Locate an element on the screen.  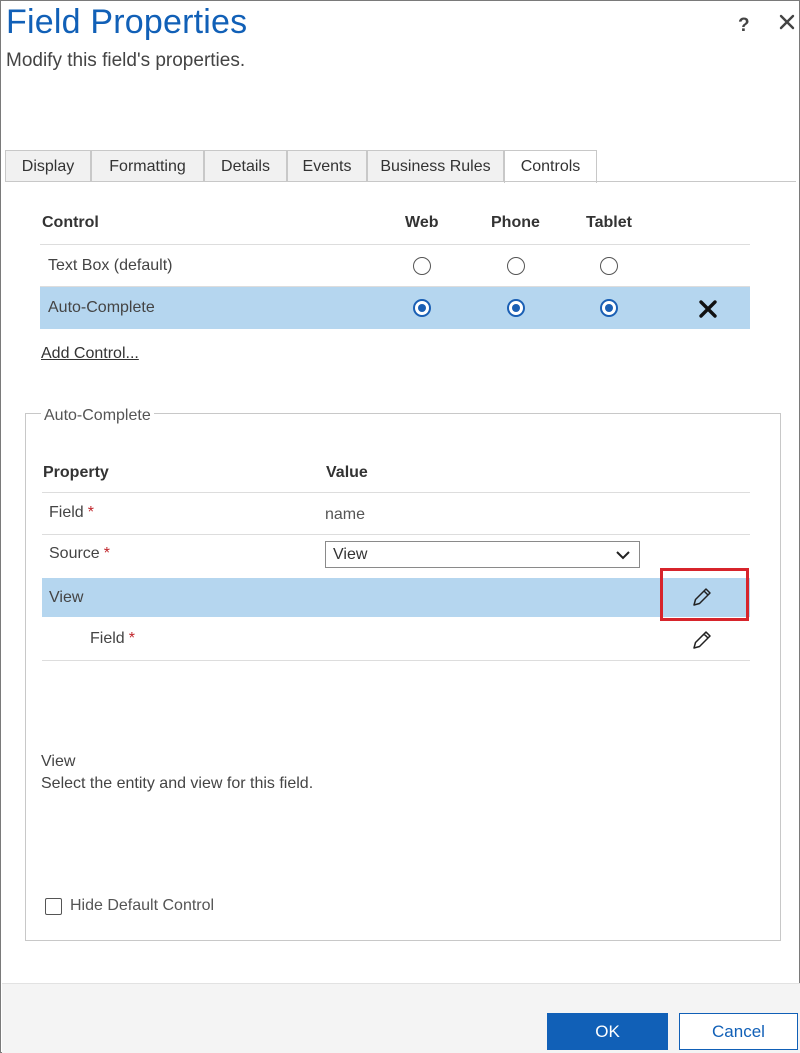
hide-default-control-option: Hide Default Control is located at coordinates (129, 906).